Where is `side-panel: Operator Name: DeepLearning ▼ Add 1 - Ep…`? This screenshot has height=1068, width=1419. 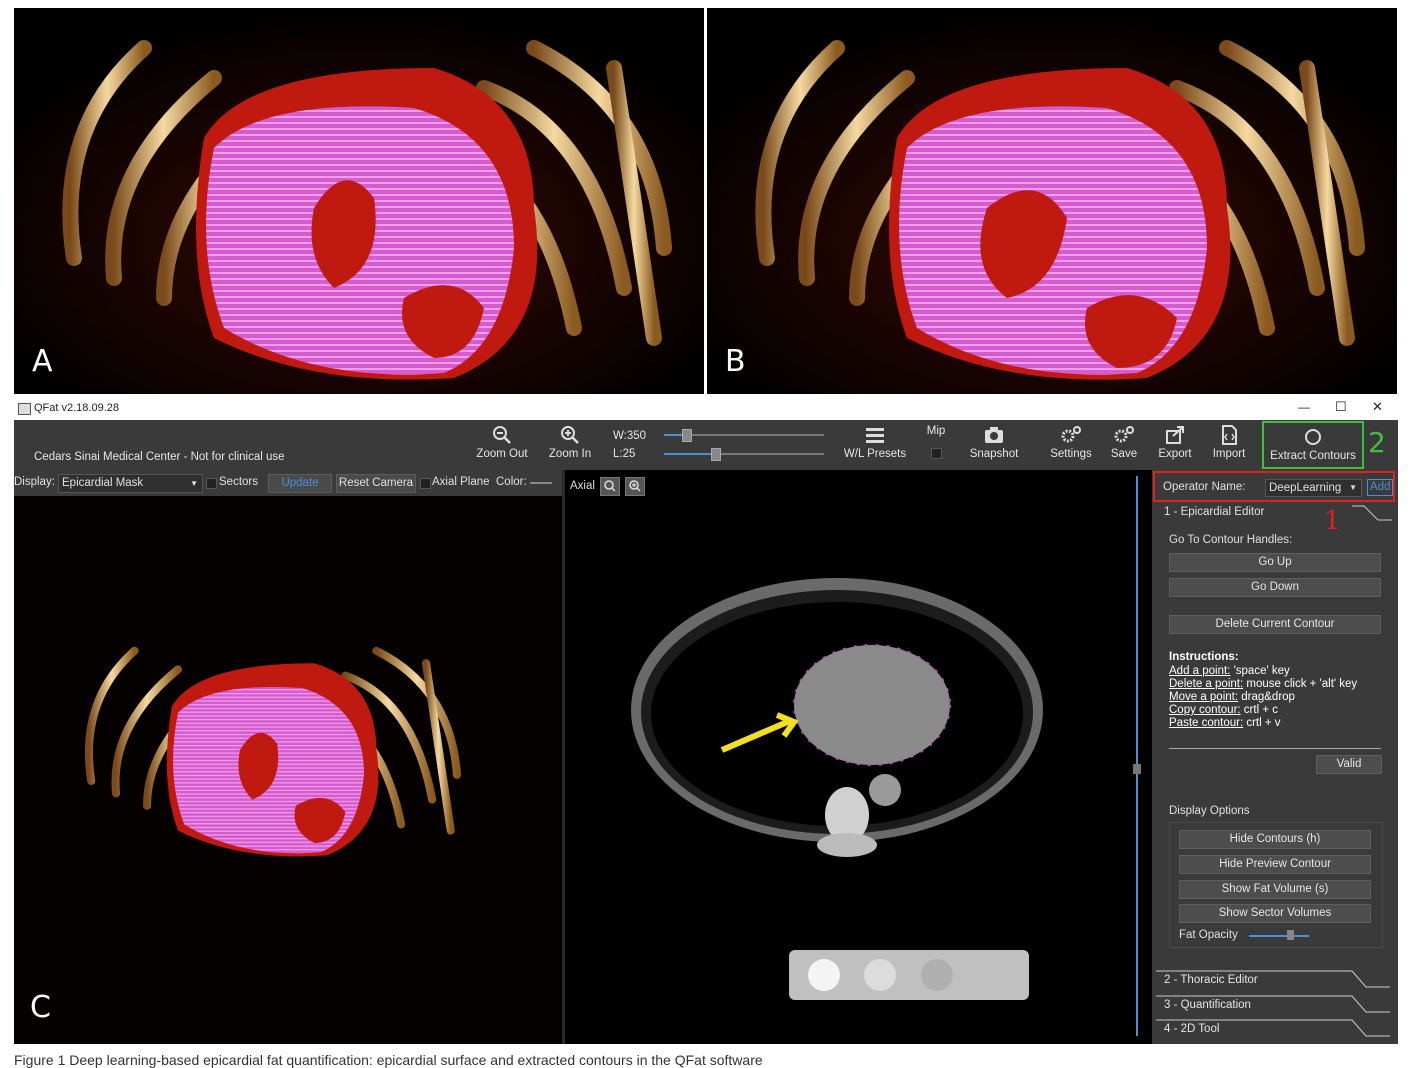 side-panel: Operator Name: DeepLearning ▼ Add 1 - Ep… is located at coordinates (1275, 757).